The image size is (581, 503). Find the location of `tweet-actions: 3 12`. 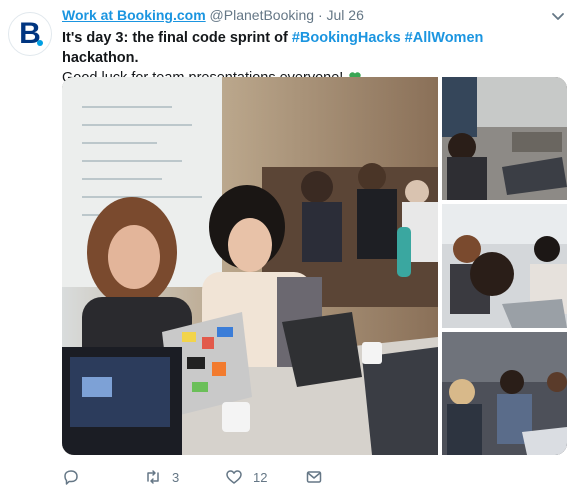

tweet-actions: 3 12 is located at coordinates (262, 479).